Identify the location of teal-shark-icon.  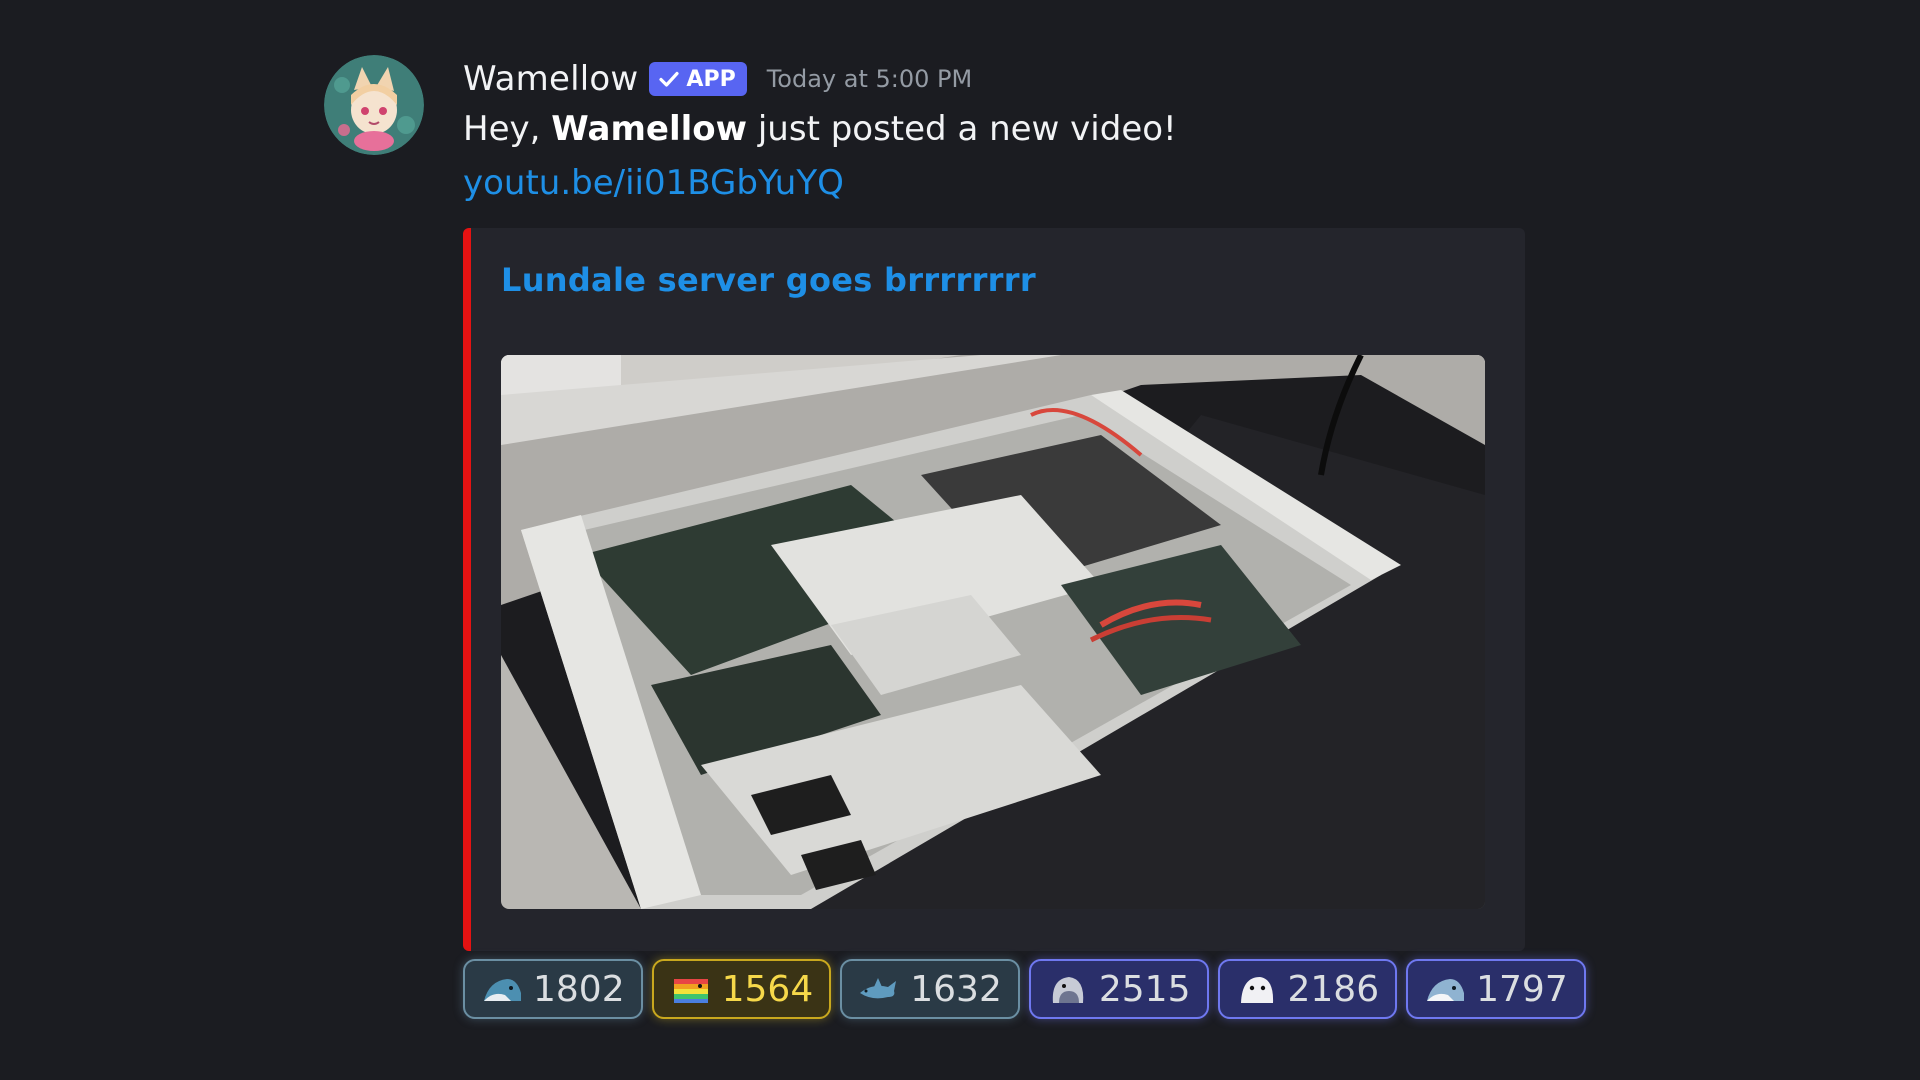
(502, 990).